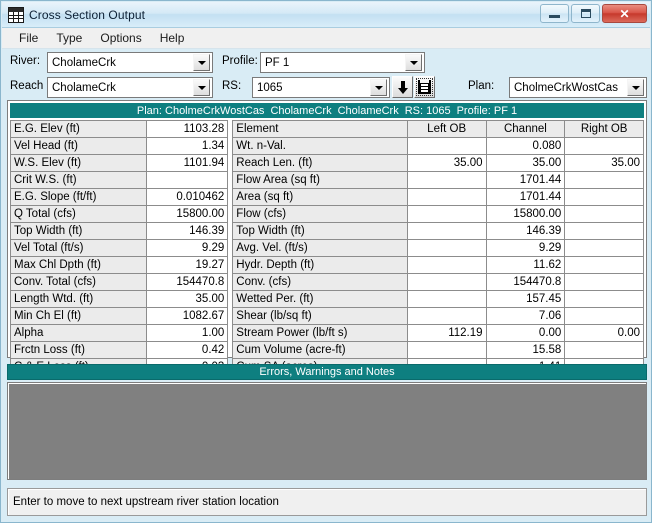  Describe the element at coordinates (69, 38) in the screenshot. I see `menu-type: Type` at that location.